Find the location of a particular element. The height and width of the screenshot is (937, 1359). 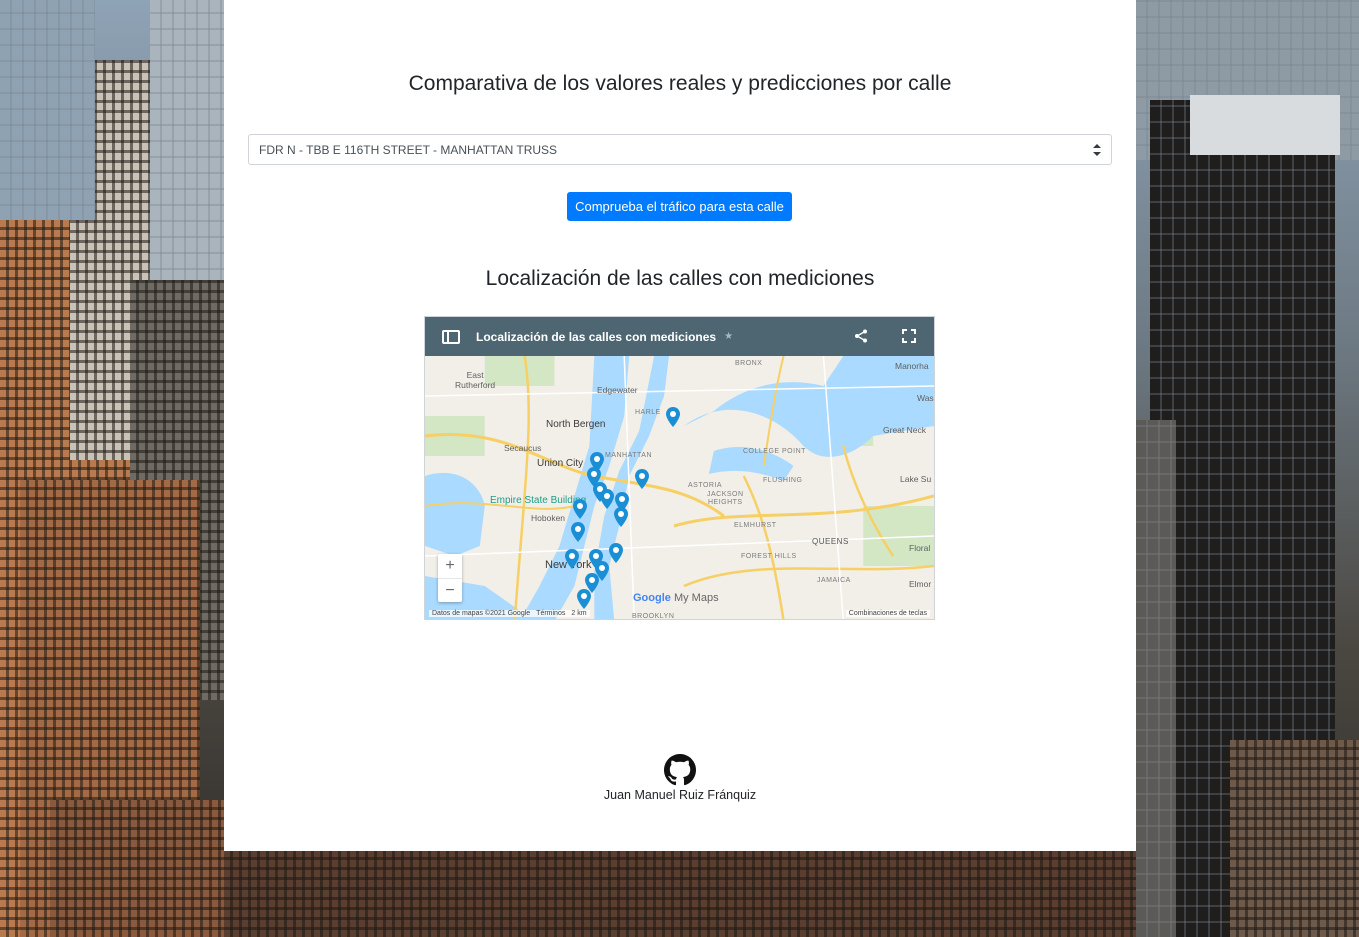

map-label-college-point: COLLEGE POINT is located at coordinates (774, 451).